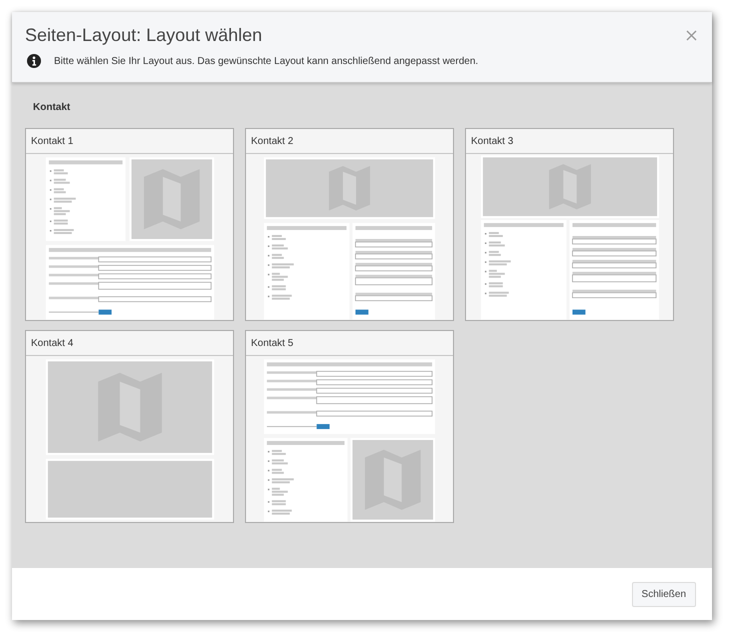  I want to click on info-icon, so click(34, 61).